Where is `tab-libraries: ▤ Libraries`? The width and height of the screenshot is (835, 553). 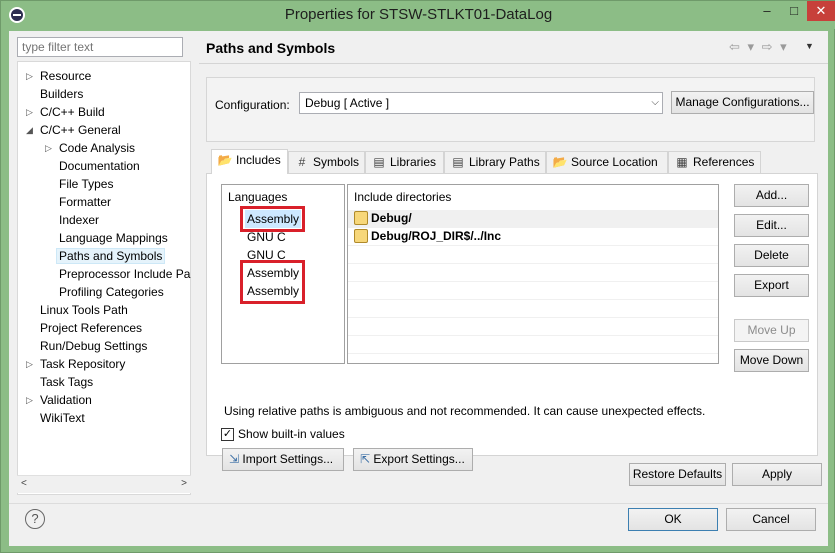 tab-libraries: ▤ Libraries is located at coordinates (404, 162).